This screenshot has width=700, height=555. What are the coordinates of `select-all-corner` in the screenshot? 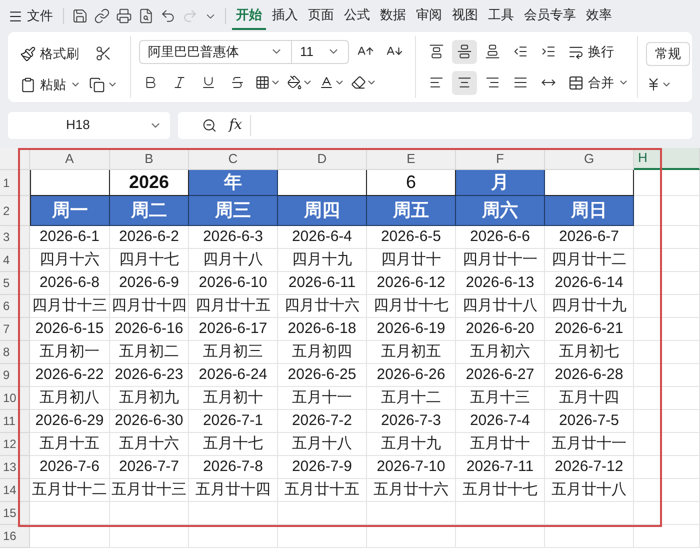 It's located at (15, 159).